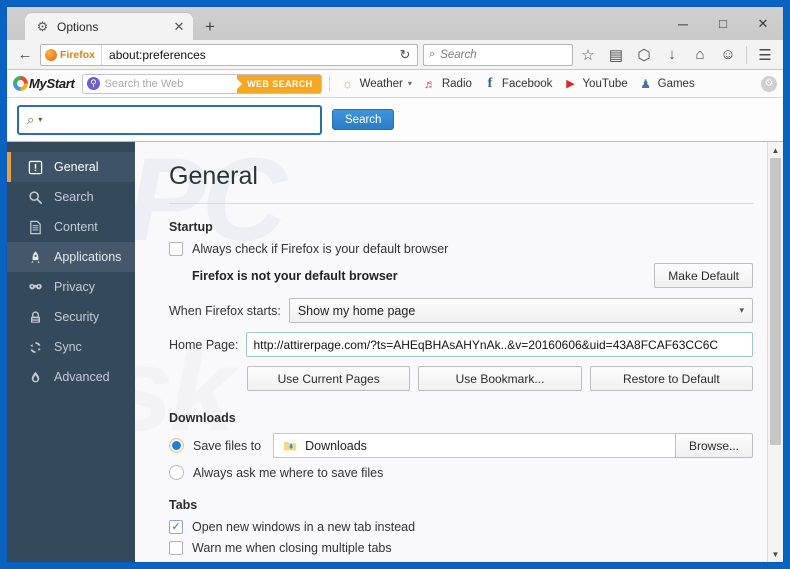  Describe the element at coordinates (35, 227) in the screenshot. I see `content-icon` at that location.